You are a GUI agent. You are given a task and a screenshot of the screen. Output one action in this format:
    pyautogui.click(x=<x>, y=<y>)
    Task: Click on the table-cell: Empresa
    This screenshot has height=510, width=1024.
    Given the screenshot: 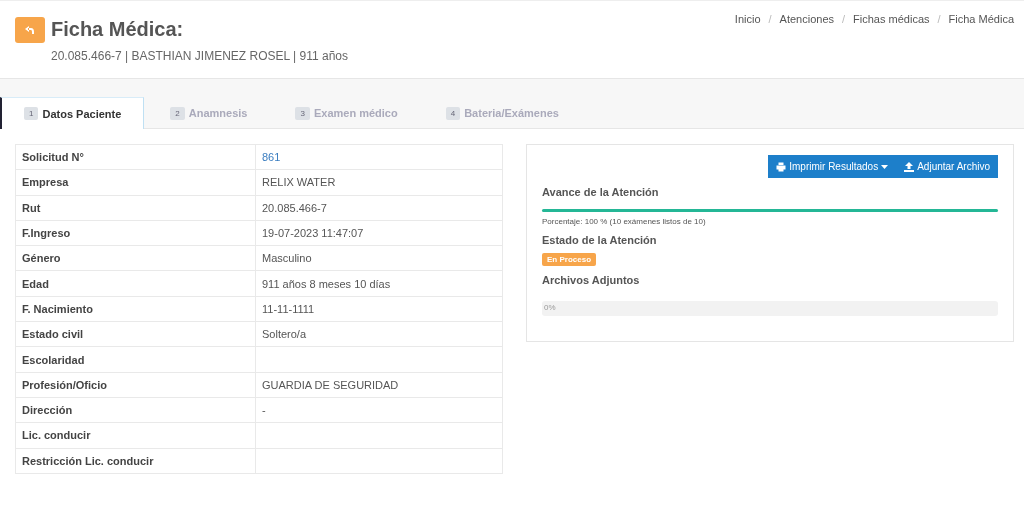 What is the action you would take?
    pyautogui.click(x=135, y=182)
    